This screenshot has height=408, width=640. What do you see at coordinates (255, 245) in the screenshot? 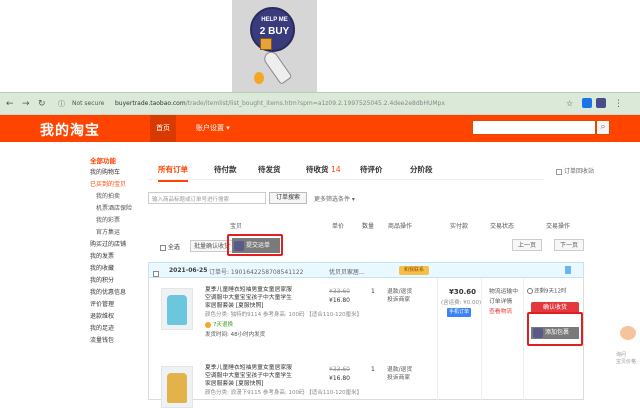
I see `highlight-submit-waybill` at bounding box center [255, 245].